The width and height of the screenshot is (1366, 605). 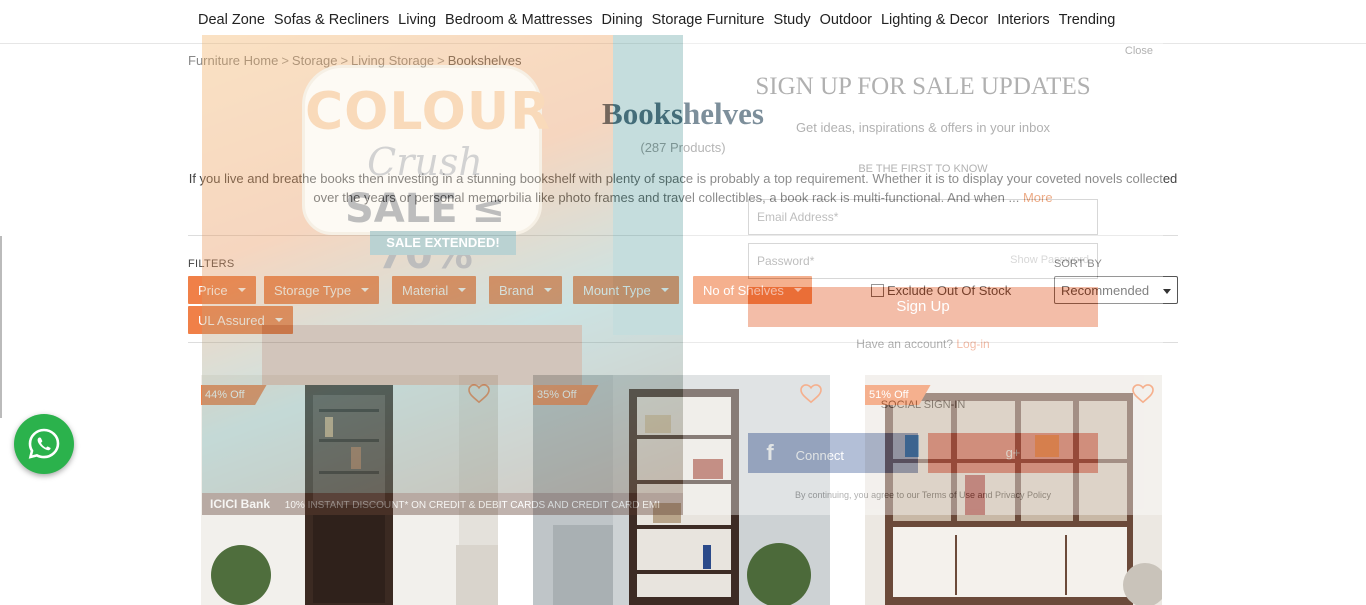 I want to click on whatsapp-icon, so click(x=44, y=443).